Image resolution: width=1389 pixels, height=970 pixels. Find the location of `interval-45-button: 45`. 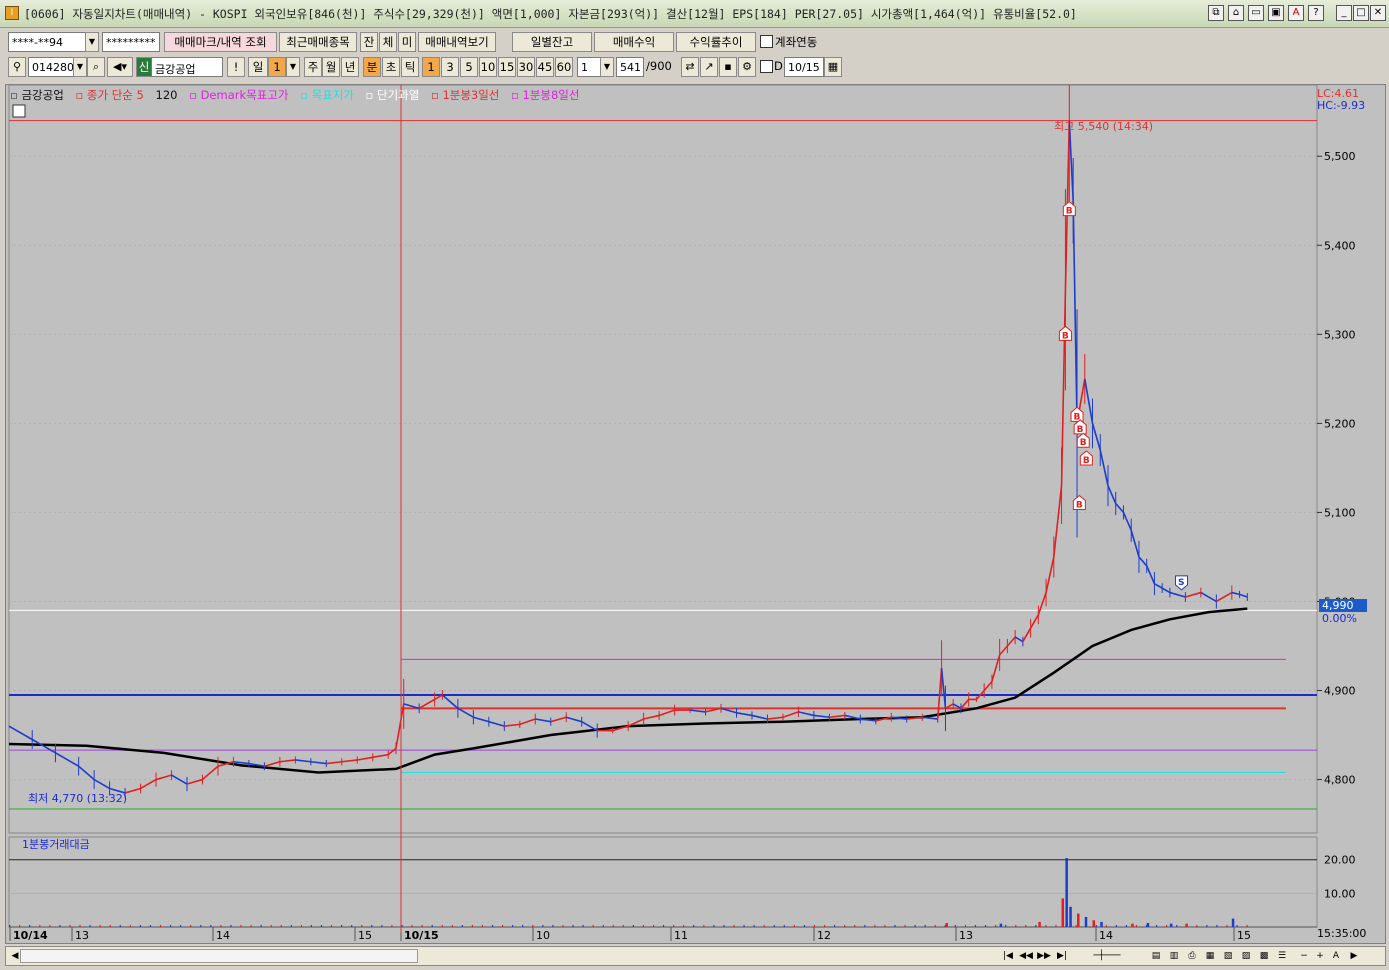

interval-45-button: 45 is located at coordinates (545, 67).